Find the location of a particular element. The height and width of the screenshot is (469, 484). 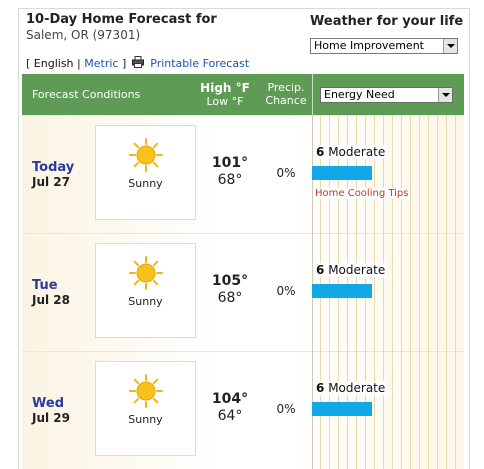

printable-forecast-link: Printable Forecast is located at coordinates (199, 63).